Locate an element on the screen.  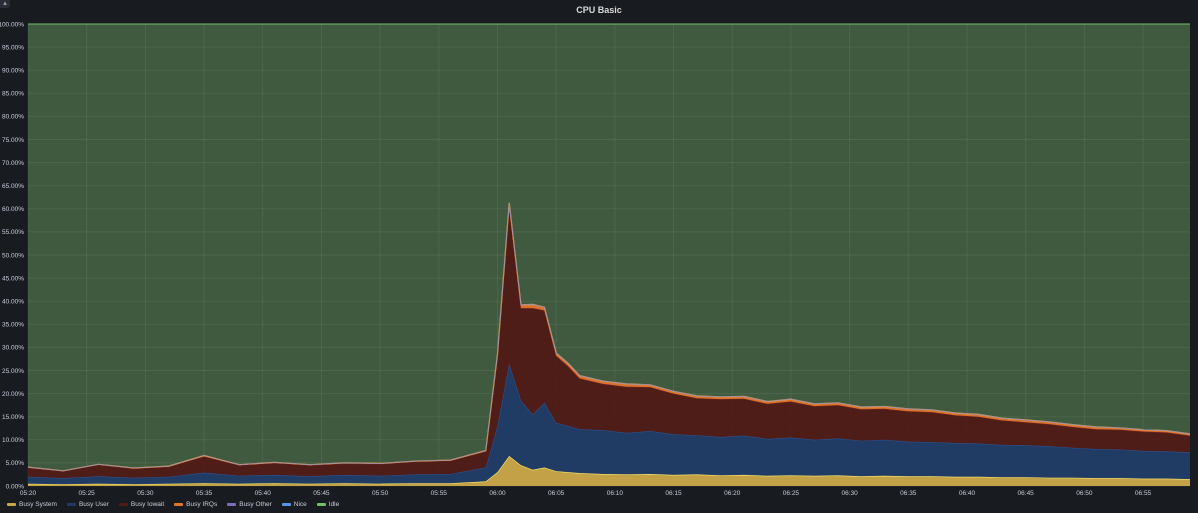
y-tick-label: 40.00% is located at coordinates (13, 302).